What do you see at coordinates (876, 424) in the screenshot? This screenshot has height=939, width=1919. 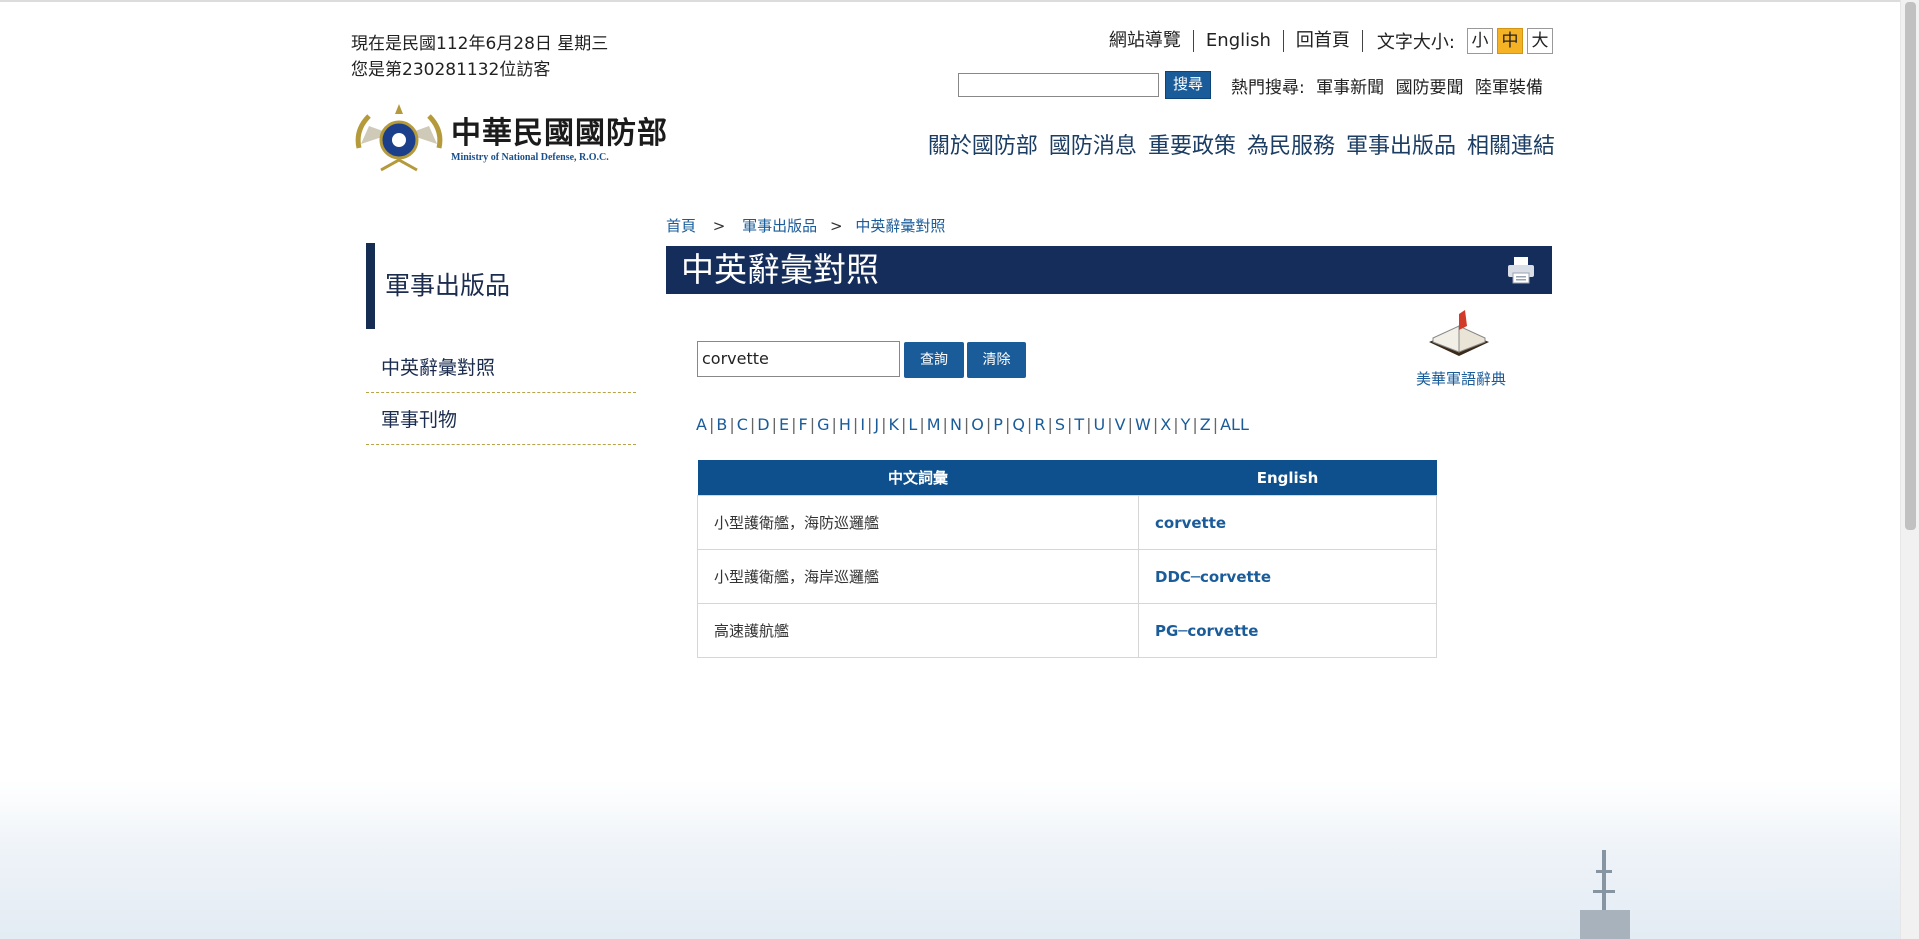 I see `alphabet-letter-j: J` at bounding box center [876, 424].